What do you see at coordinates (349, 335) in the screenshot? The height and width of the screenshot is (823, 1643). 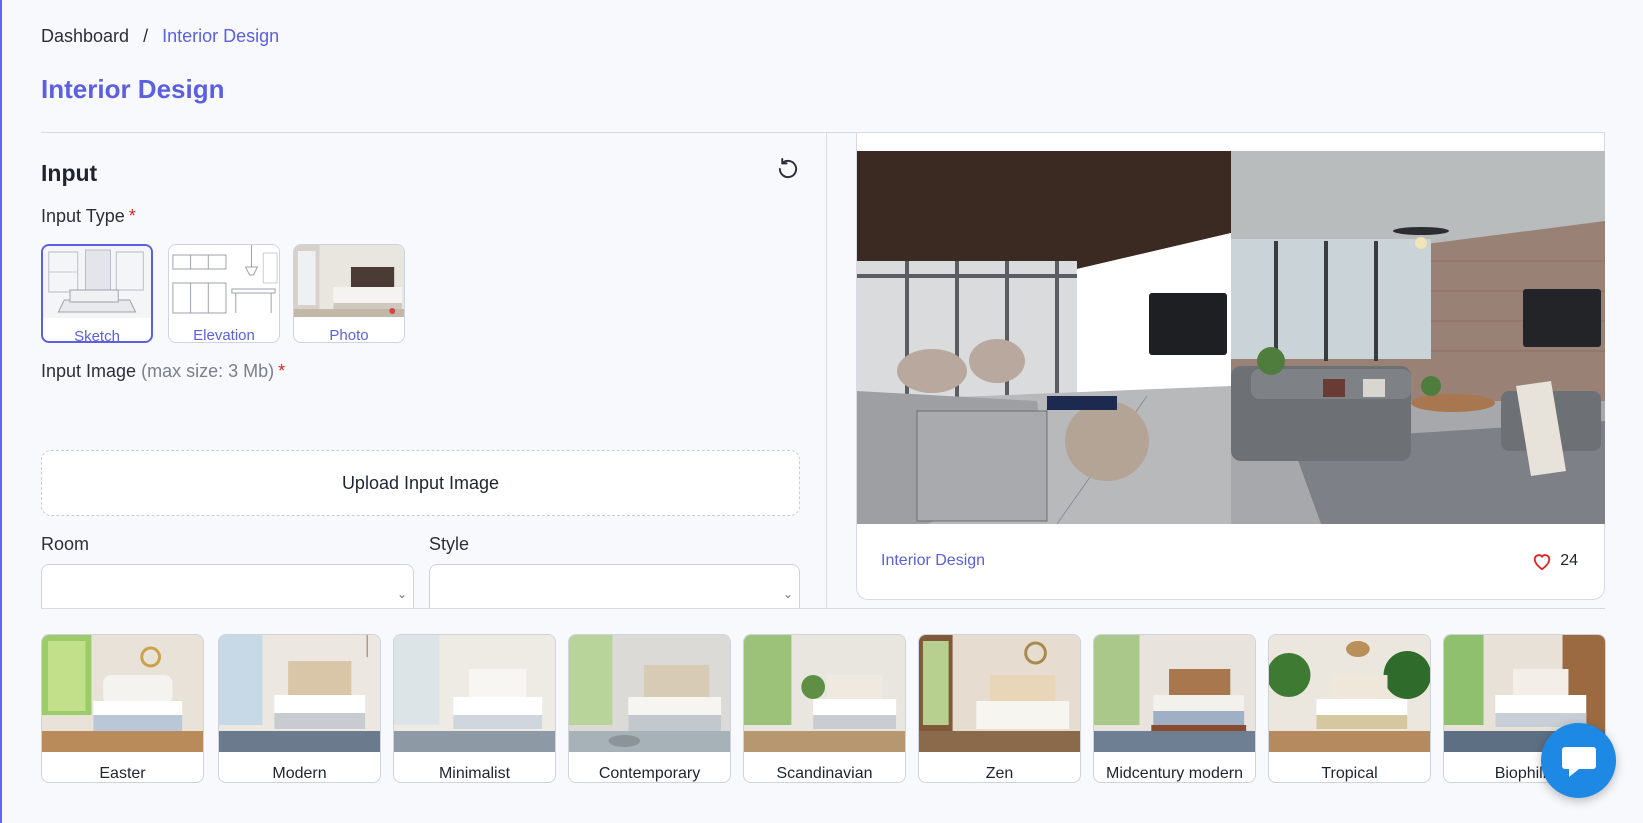 I see `input-type-label: Photo` at bounding box center [349, 335].